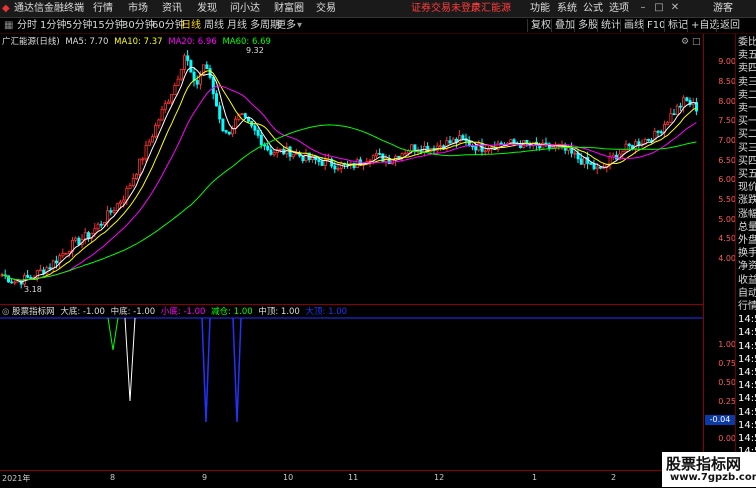  I want to click on menu-faxian: 发现, so click(207, 8).